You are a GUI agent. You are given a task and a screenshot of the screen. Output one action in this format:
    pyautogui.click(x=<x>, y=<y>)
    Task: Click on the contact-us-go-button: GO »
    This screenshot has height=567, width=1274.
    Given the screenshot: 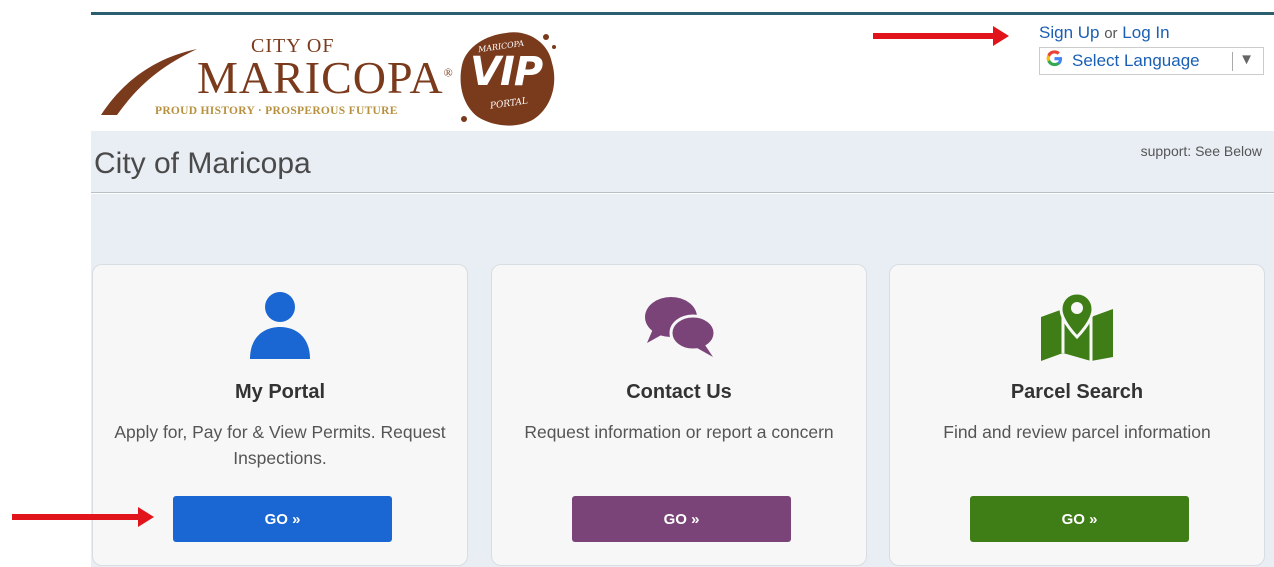 What is the action you would take?
    pyautogui.click(x=681, y=519)
    